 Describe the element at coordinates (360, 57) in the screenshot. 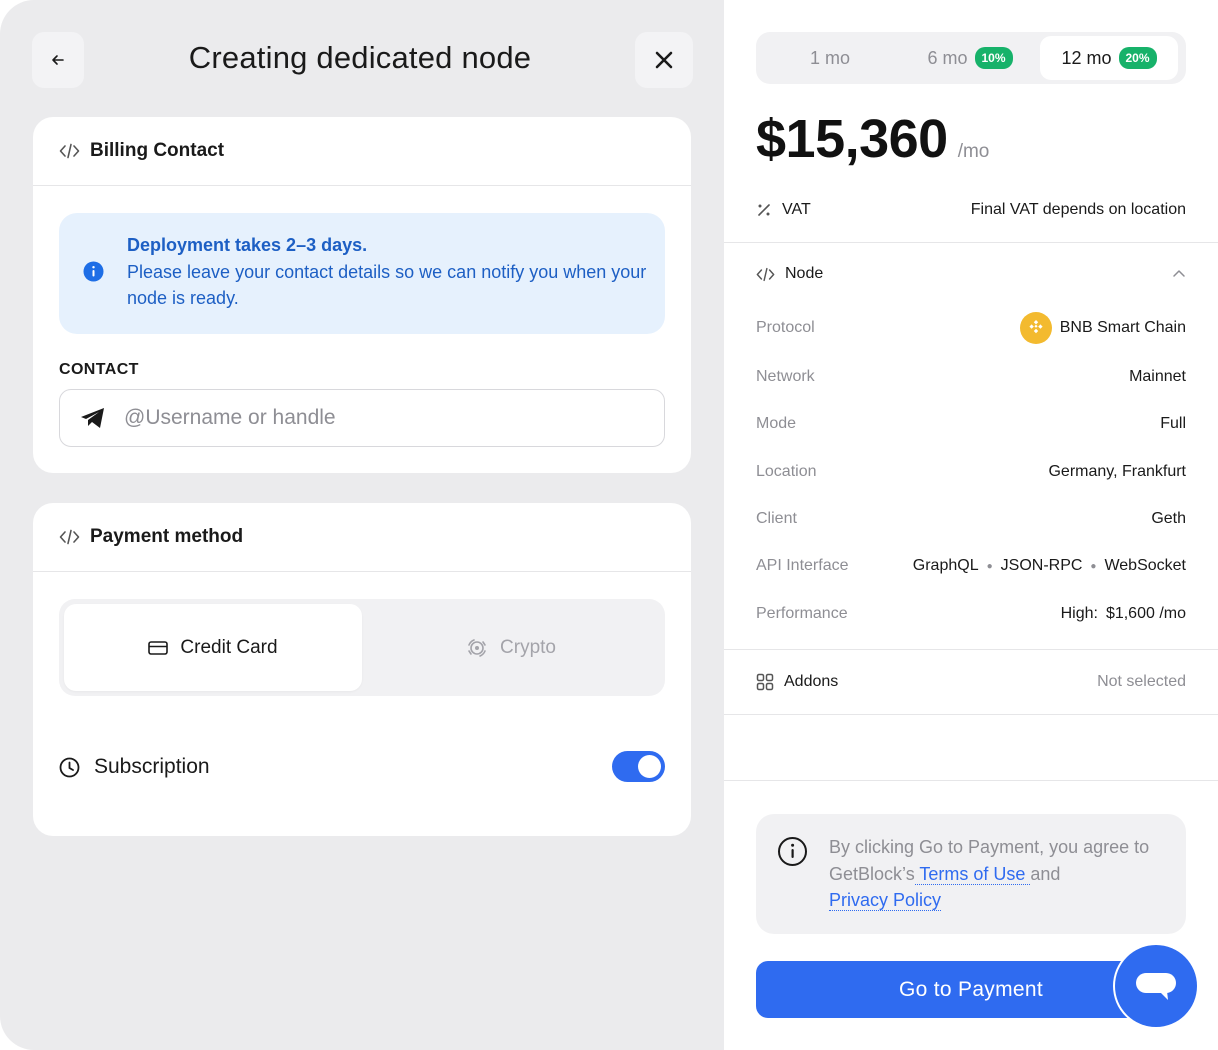

I see `page-title: Creating dedicated node` at that location.